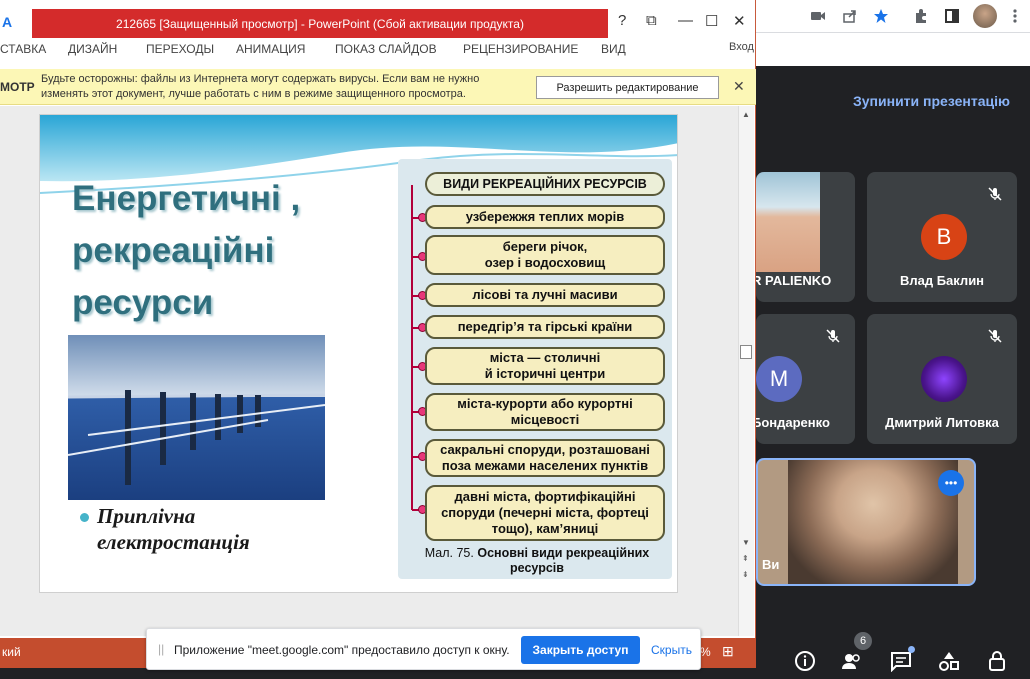 The height and width of the screenshot is (679, 1030). Describe the element at coordinates (173, 529) in the screenshot. I see `photo-caption: Приплivна електростанція` at that location.